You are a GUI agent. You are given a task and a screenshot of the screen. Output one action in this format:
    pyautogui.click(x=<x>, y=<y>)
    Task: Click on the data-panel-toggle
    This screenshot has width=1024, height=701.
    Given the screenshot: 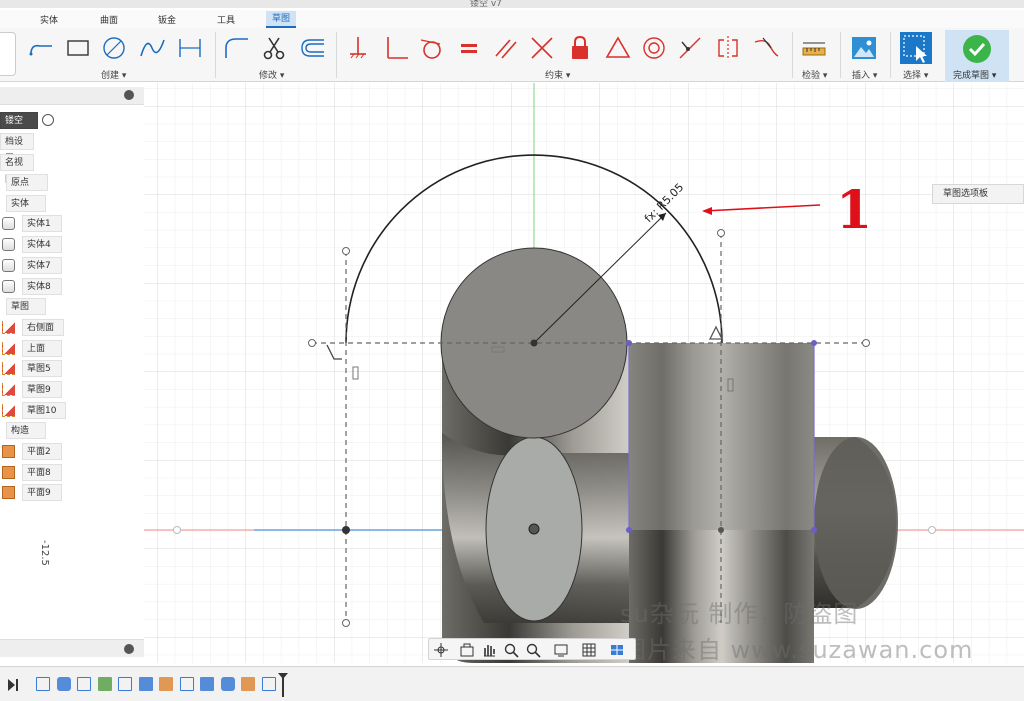 What is the action you would take?
    pyautogui.click(x=8, y=54)
    